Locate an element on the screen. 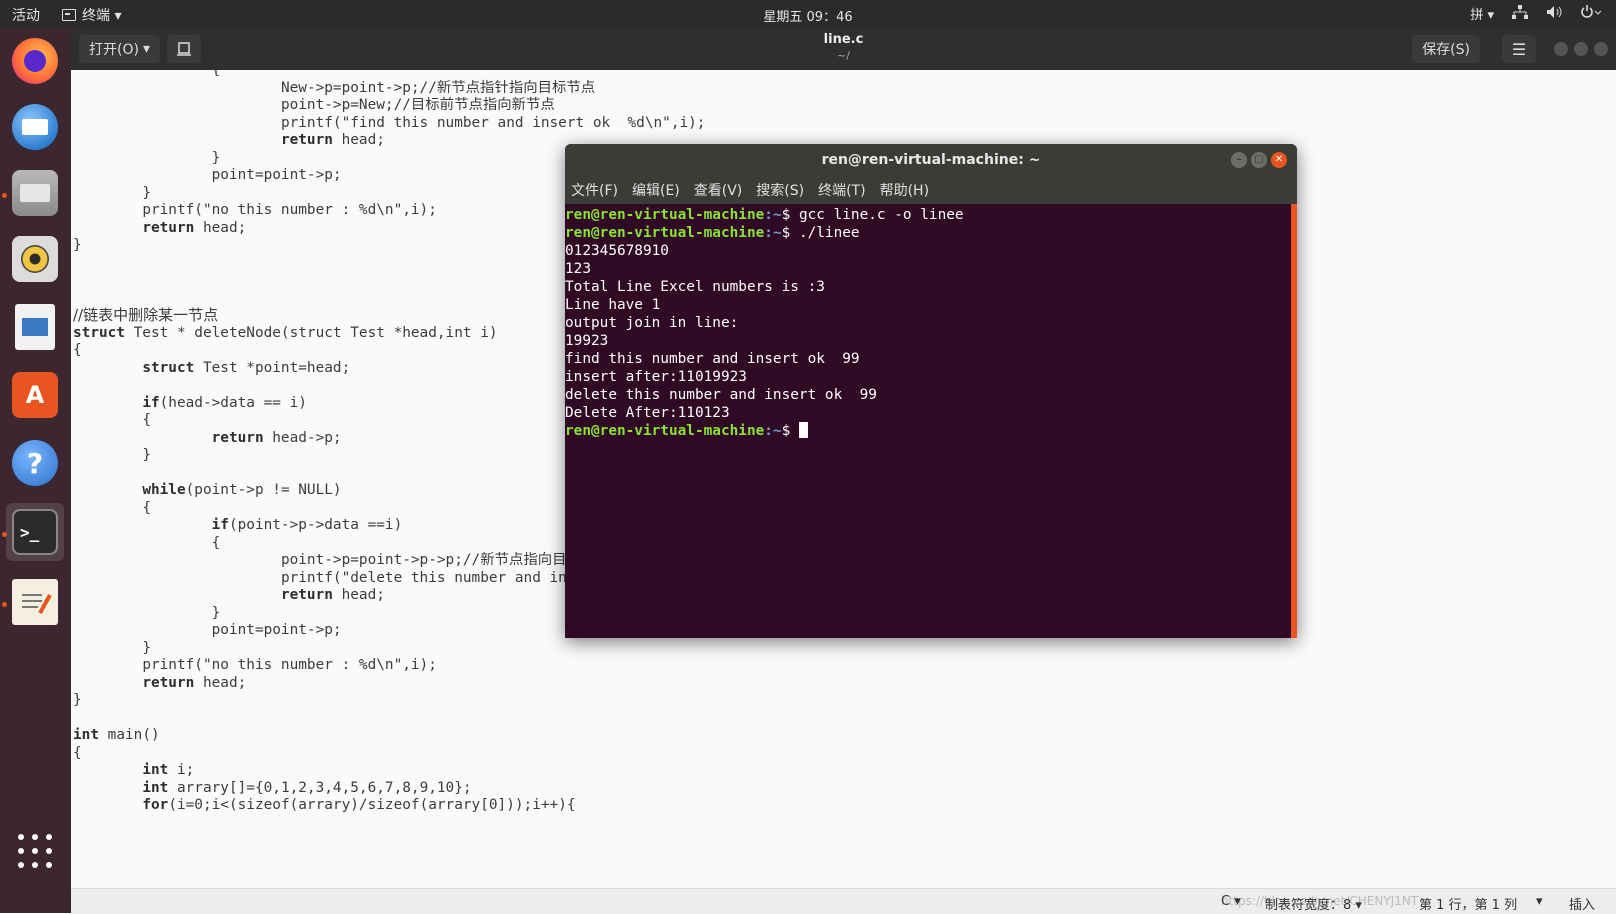  save-button-label: 保存(S) is located at coordinates (1446, 50).